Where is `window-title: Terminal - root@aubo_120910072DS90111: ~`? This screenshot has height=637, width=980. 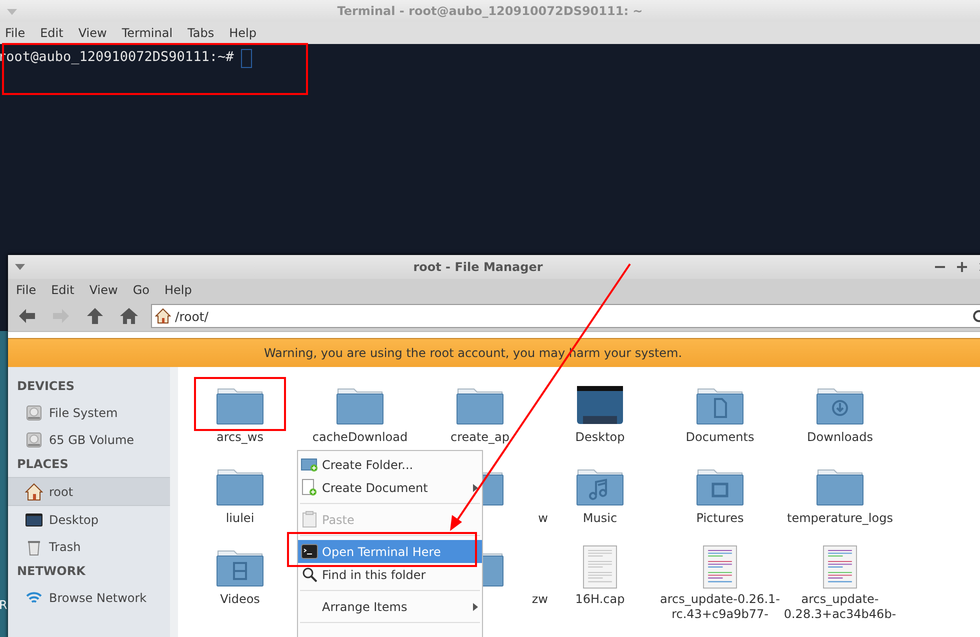 window-title: Terminal - root@aubo_120910072DS90111: ~ is located at coordinates (490, 11).